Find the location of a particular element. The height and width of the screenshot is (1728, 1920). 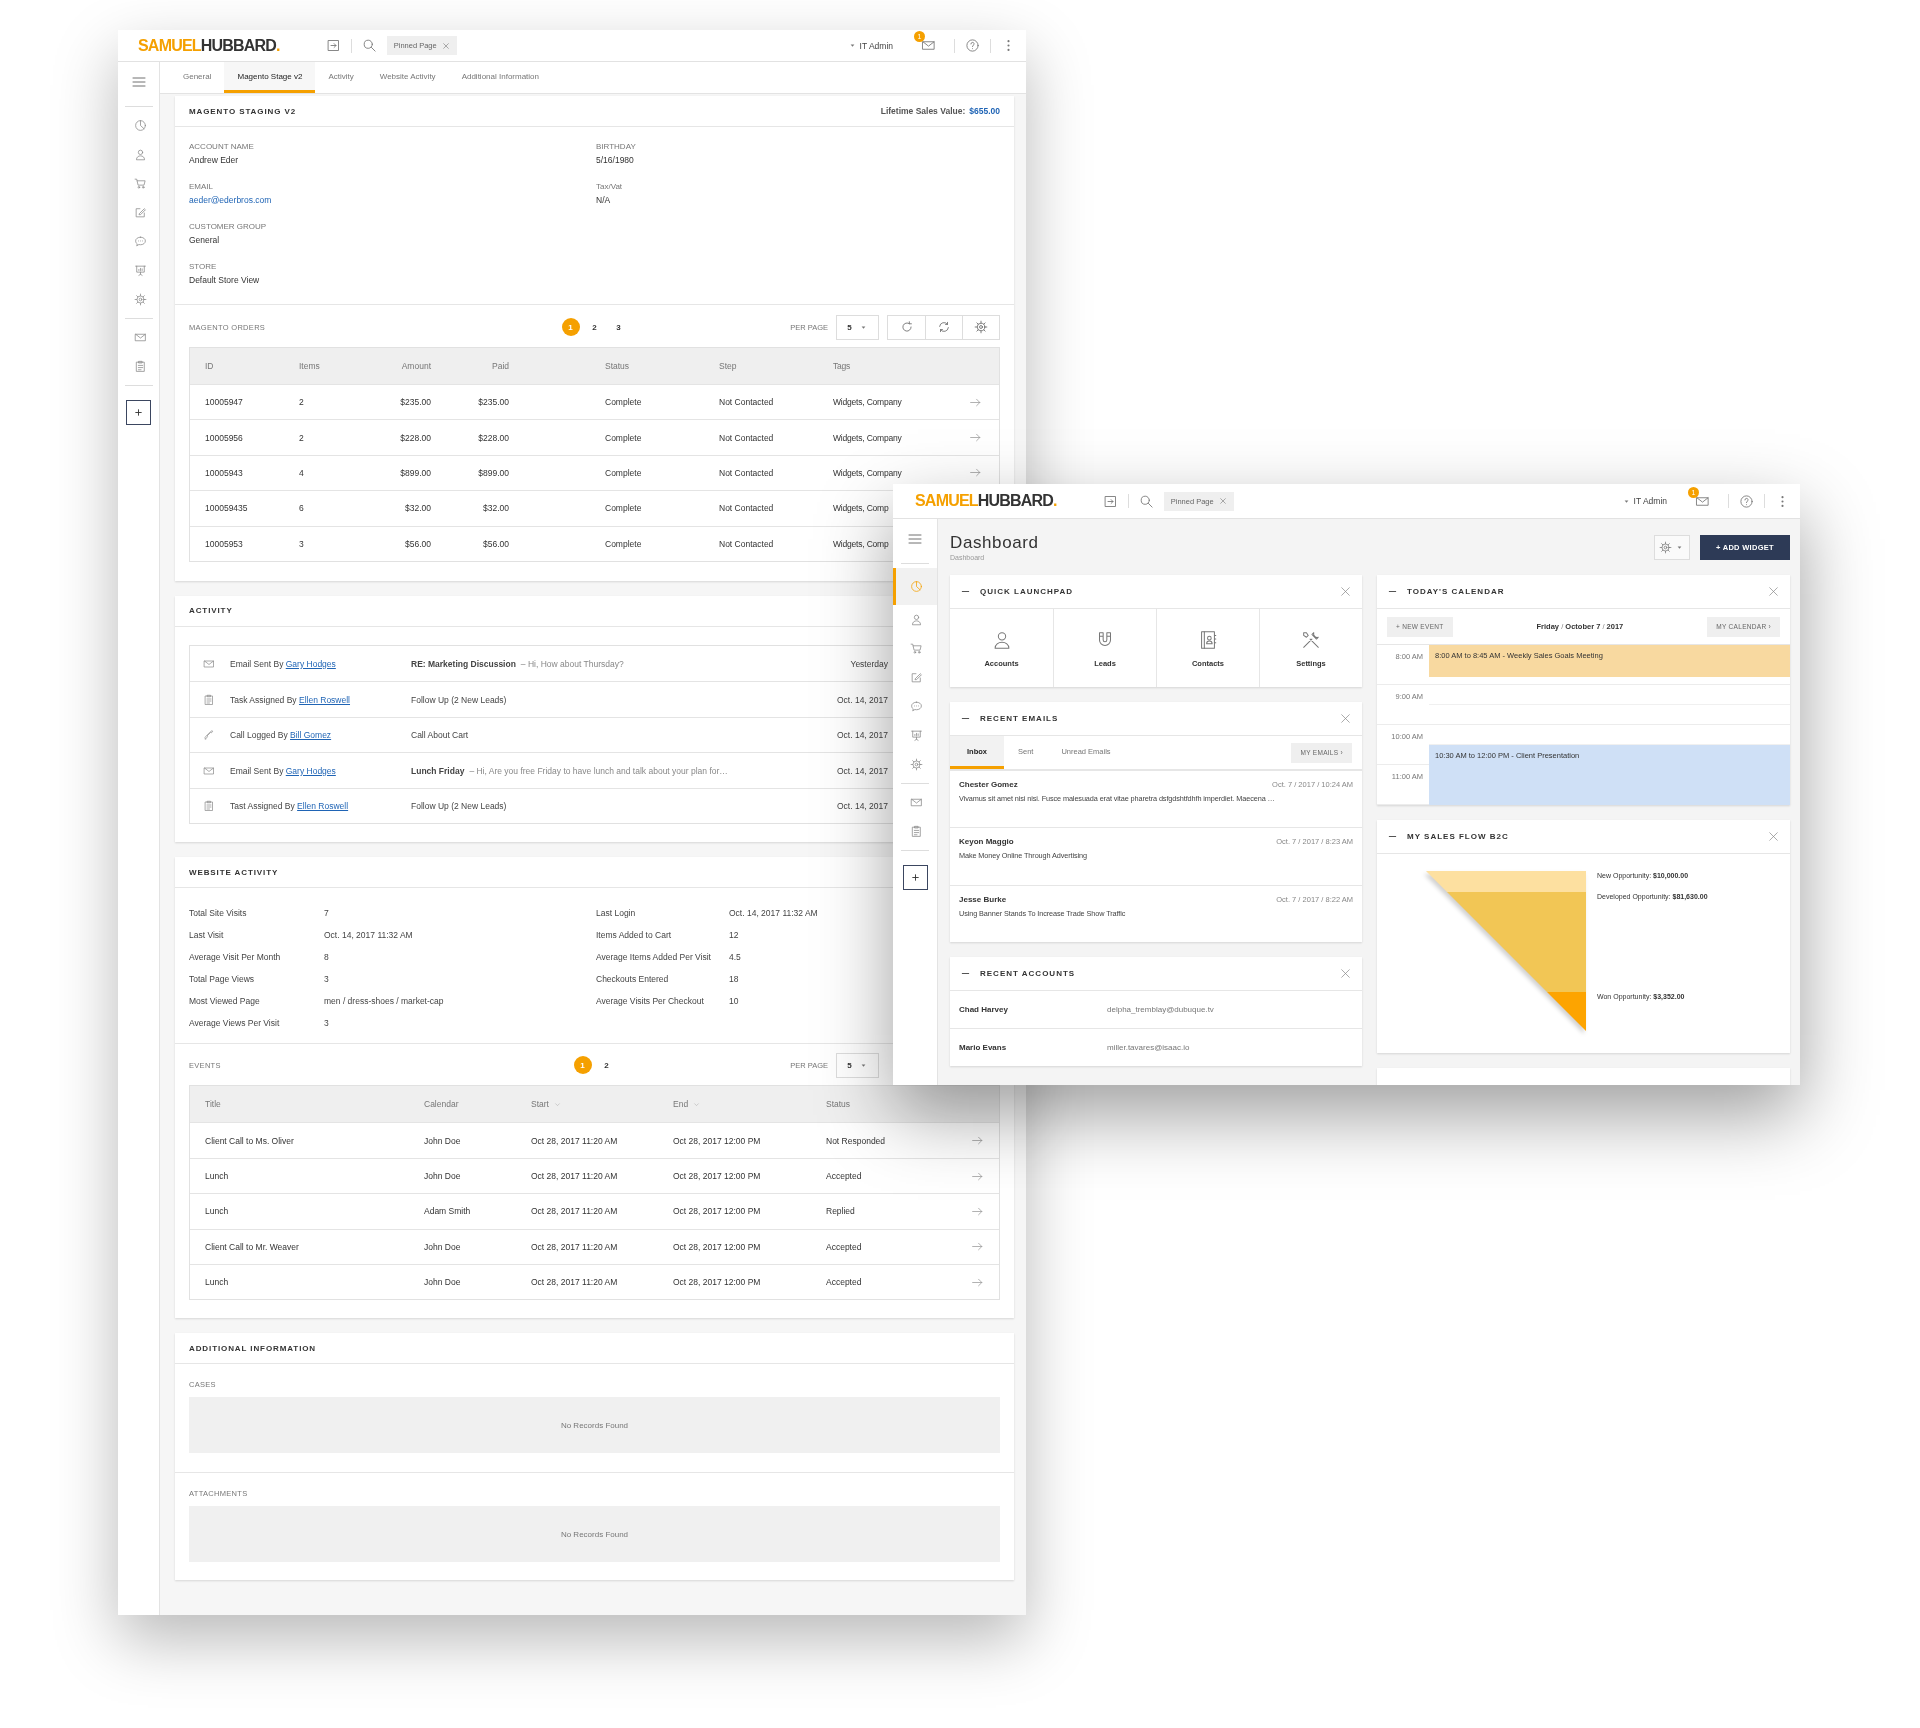

stat-label: Items Added to Cart is located at coordinates (634, 935).